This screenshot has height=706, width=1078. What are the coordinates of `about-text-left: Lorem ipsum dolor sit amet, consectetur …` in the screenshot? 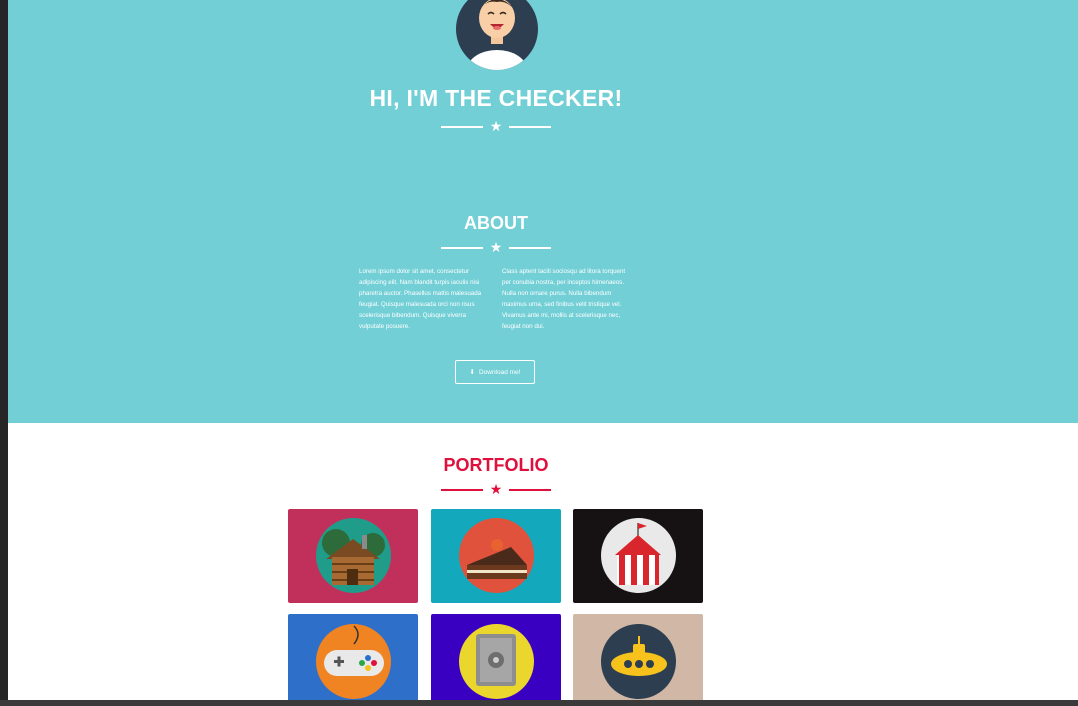 It's located at (420, 299).